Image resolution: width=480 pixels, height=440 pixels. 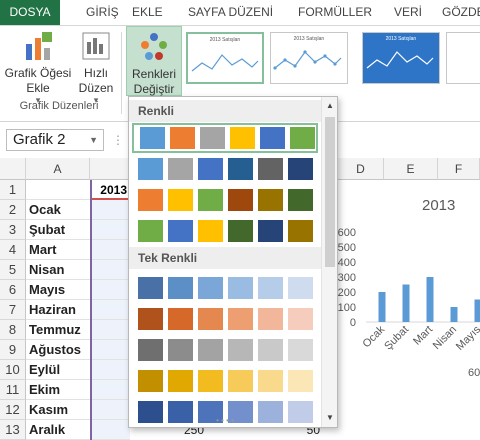 I want to click on bar-mayıs, so click(x=477, y=311).